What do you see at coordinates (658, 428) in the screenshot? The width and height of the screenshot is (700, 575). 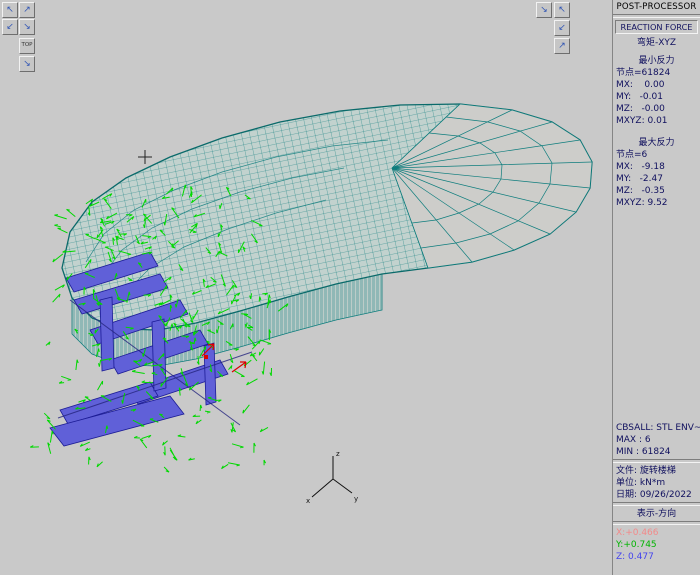 I see `load-case-label: CBSALL: STL ENV~` at bounding box center [658, 428].